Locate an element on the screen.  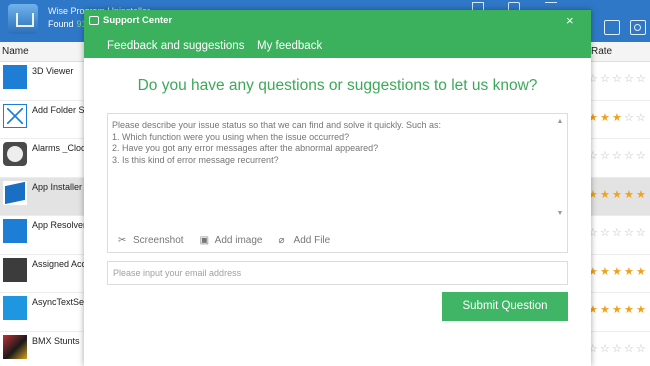
app-resolver-icon is located at coordinates (15, 231).